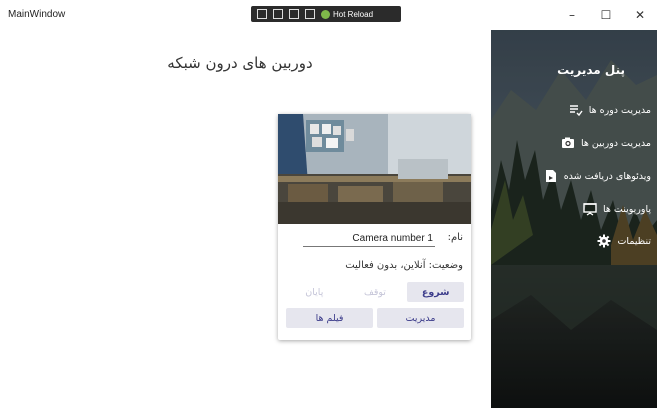 The image size is (657, 408). I want to click on films-button: فیلم ها, so click(329, 318).